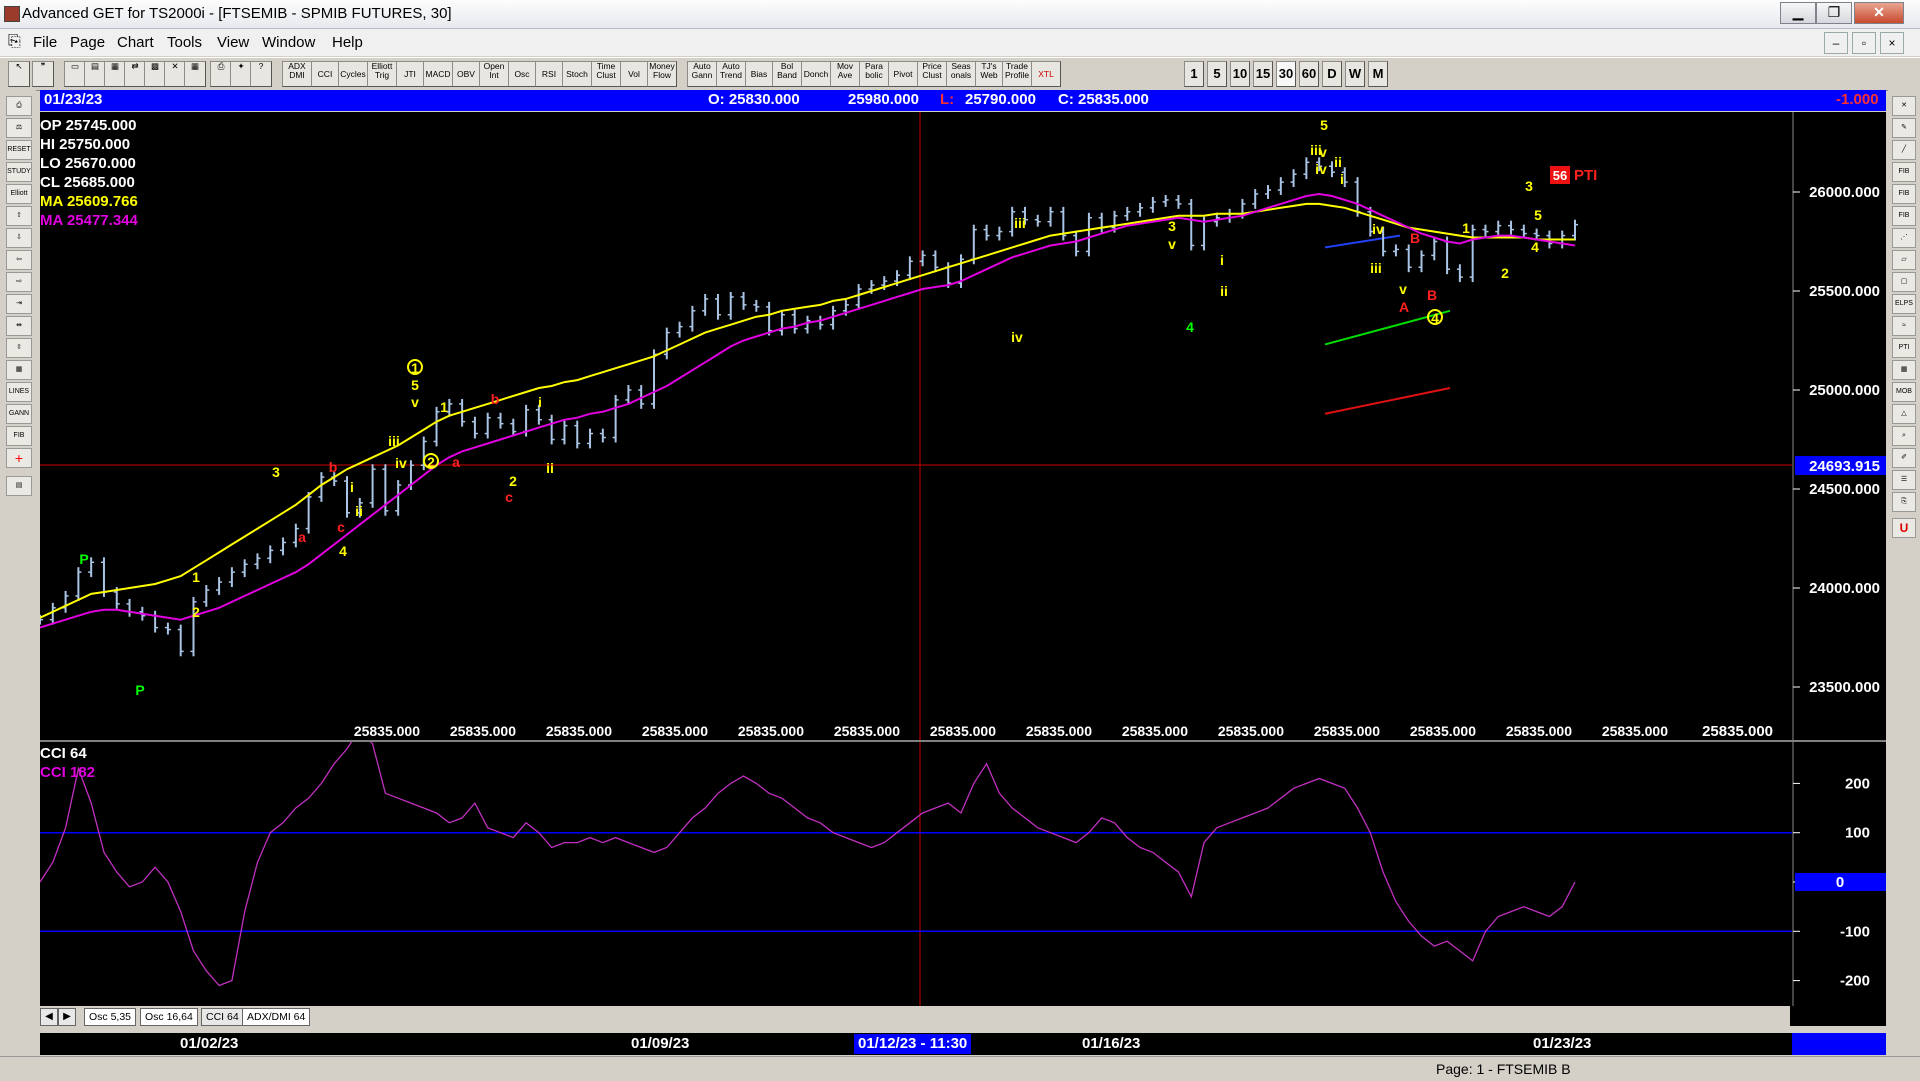 This screenshot has height=1081, width=1920. Describe the element at coordinates (261, 74) in the screenshot. I see `help-icon: ?` at that location.